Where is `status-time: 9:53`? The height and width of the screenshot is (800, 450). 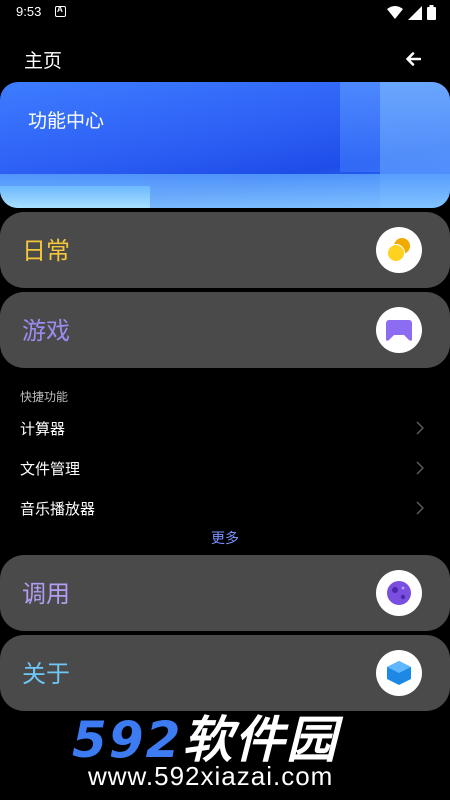 status-time: 9:53 is located at coordinates (29, 11).